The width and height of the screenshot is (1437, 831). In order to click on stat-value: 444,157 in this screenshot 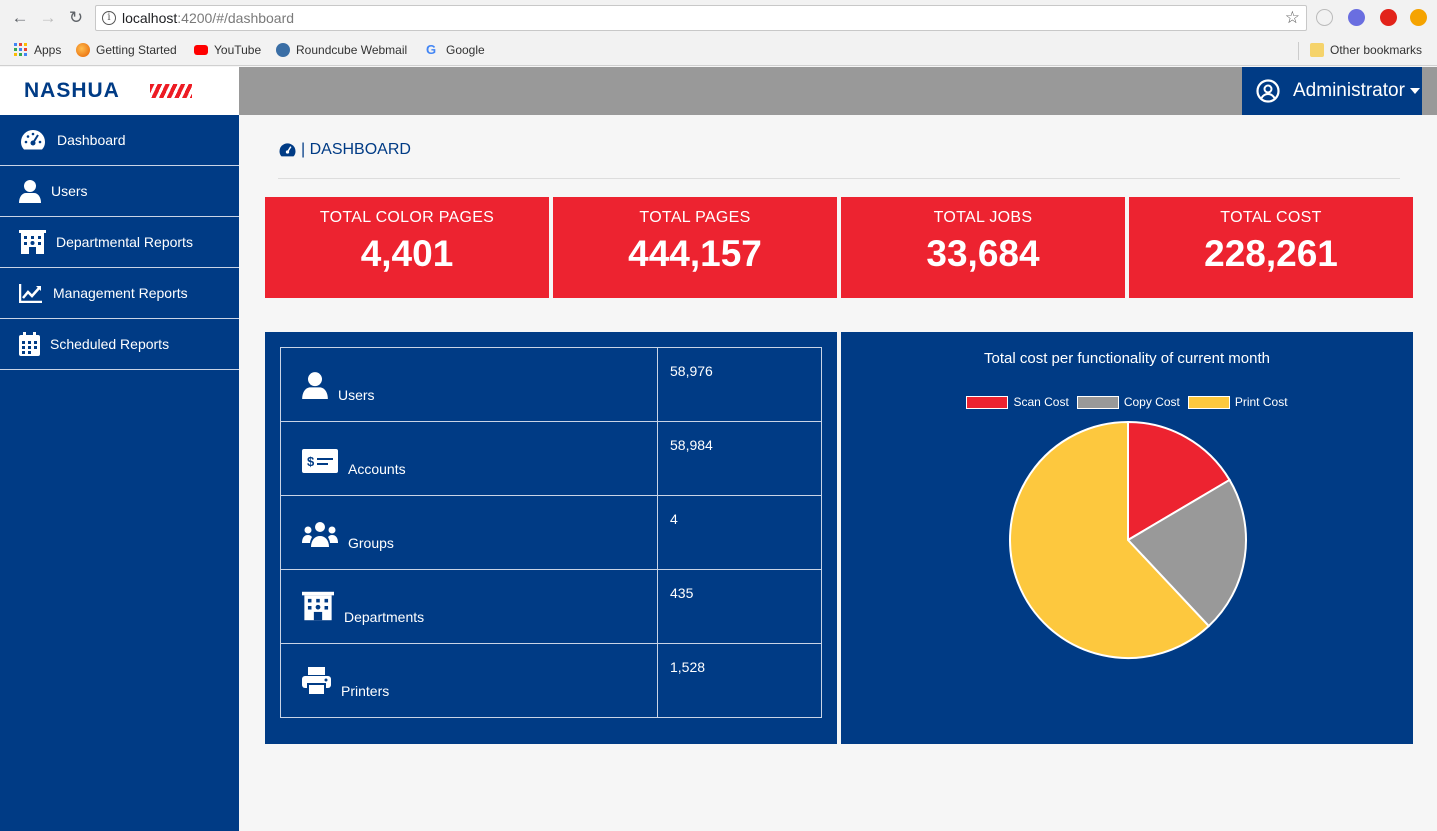, I will do `click(695, 253)`.